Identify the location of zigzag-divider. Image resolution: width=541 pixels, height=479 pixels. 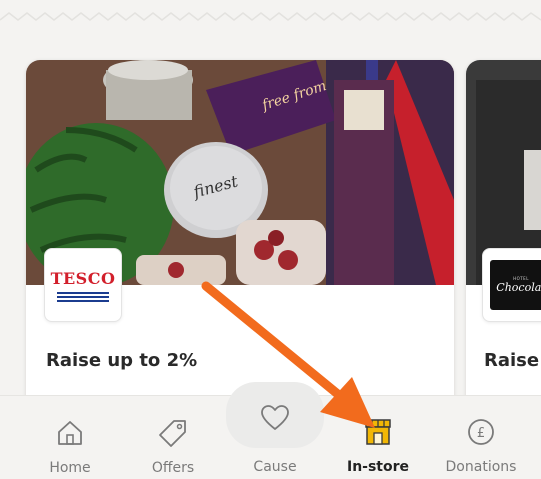
(270, 16).